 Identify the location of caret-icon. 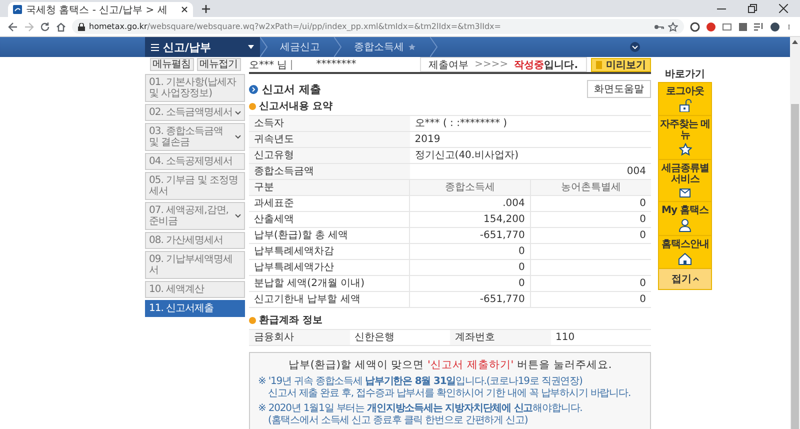
(251, 47).